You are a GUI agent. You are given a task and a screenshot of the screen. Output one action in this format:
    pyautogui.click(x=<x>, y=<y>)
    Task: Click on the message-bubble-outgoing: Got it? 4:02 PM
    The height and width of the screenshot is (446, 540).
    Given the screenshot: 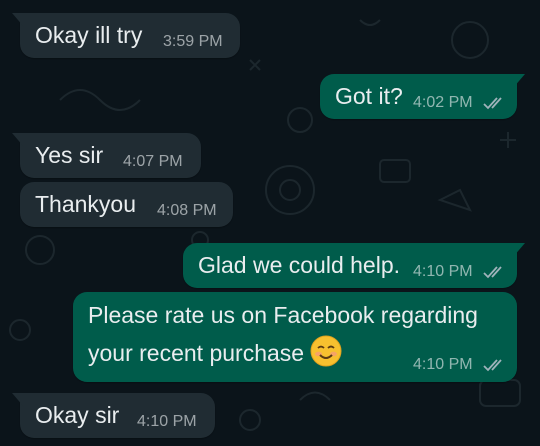 What is the action you would take?
    pyautogui.click(x=422, y=96)
    